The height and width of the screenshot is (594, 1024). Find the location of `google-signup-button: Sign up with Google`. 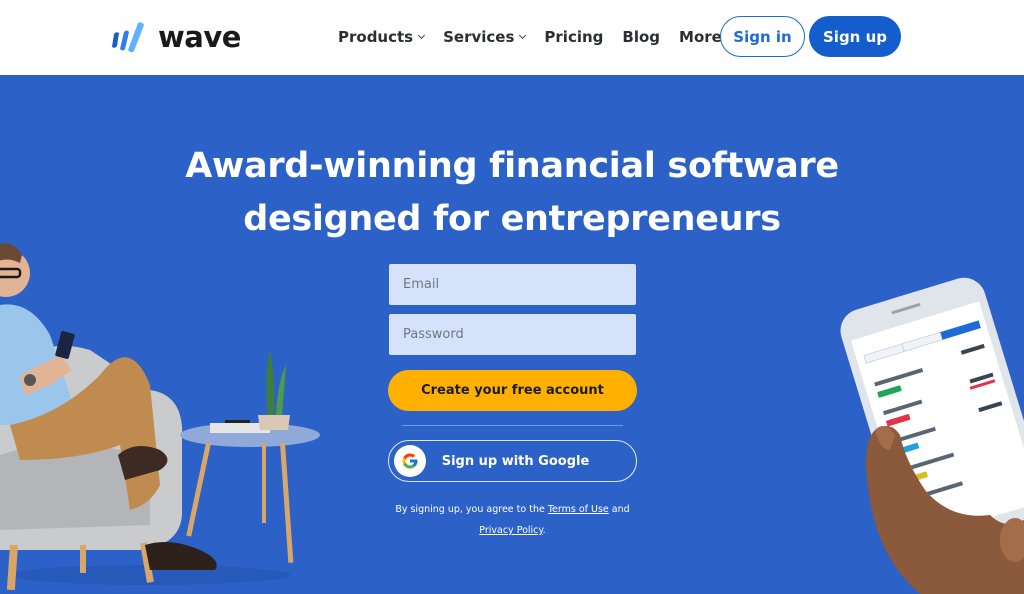

google-signup-button: Sign up with Google is located at coordinates (512, 461).